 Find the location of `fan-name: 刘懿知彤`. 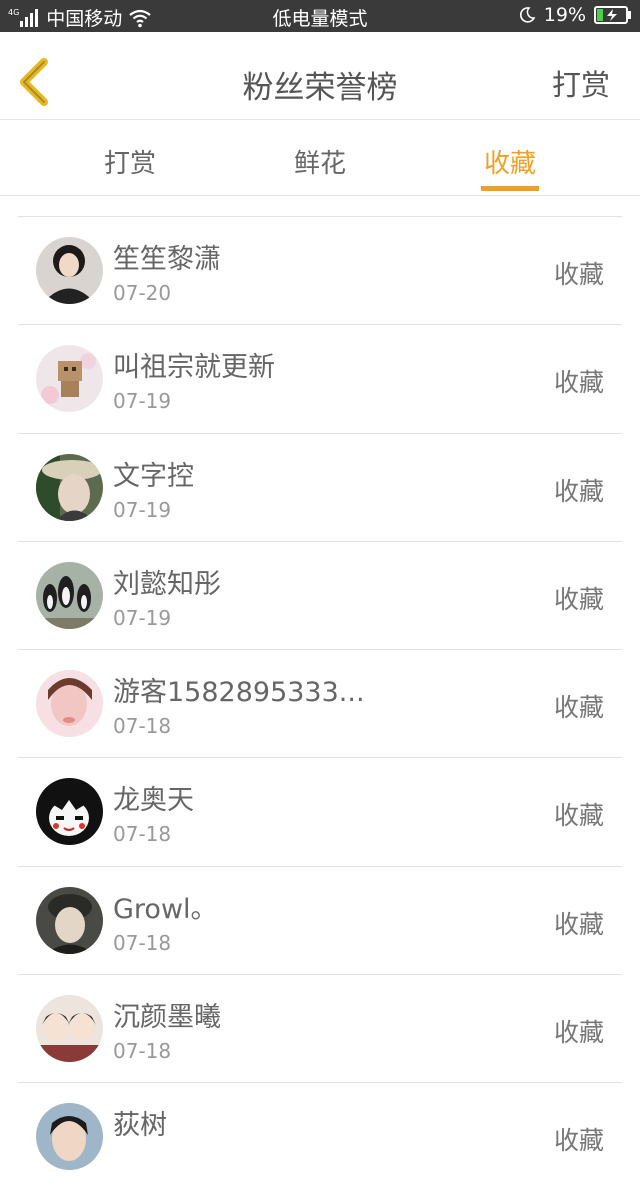

fan-name: 刘懿知彤 is located at coordinates (167, 584).